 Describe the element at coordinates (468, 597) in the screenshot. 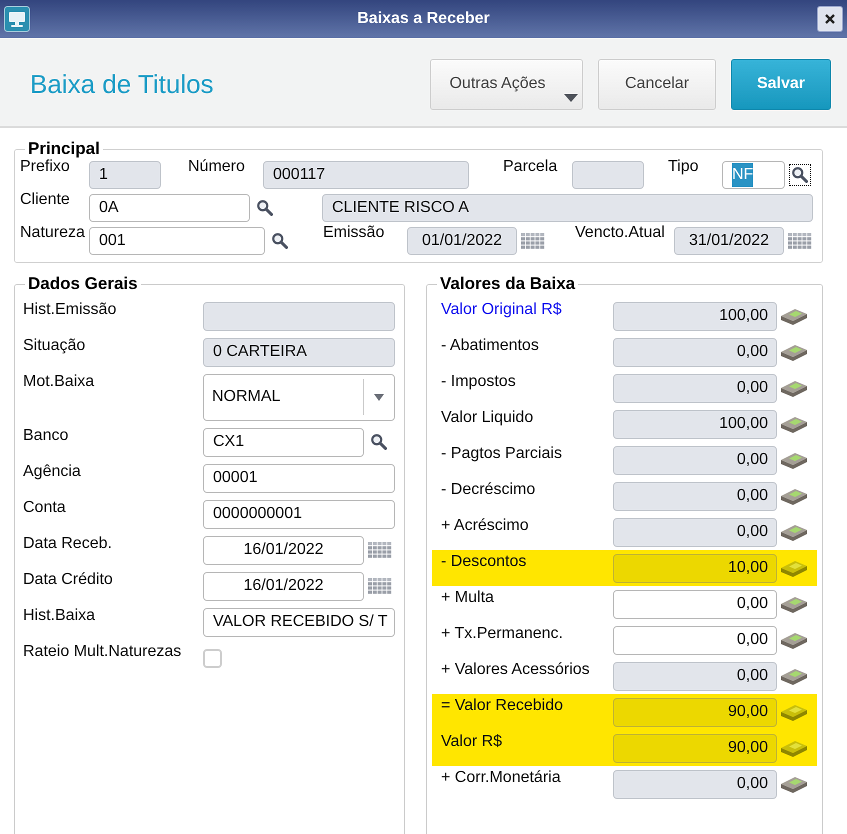

I see `field-label: + Multa` at that location.